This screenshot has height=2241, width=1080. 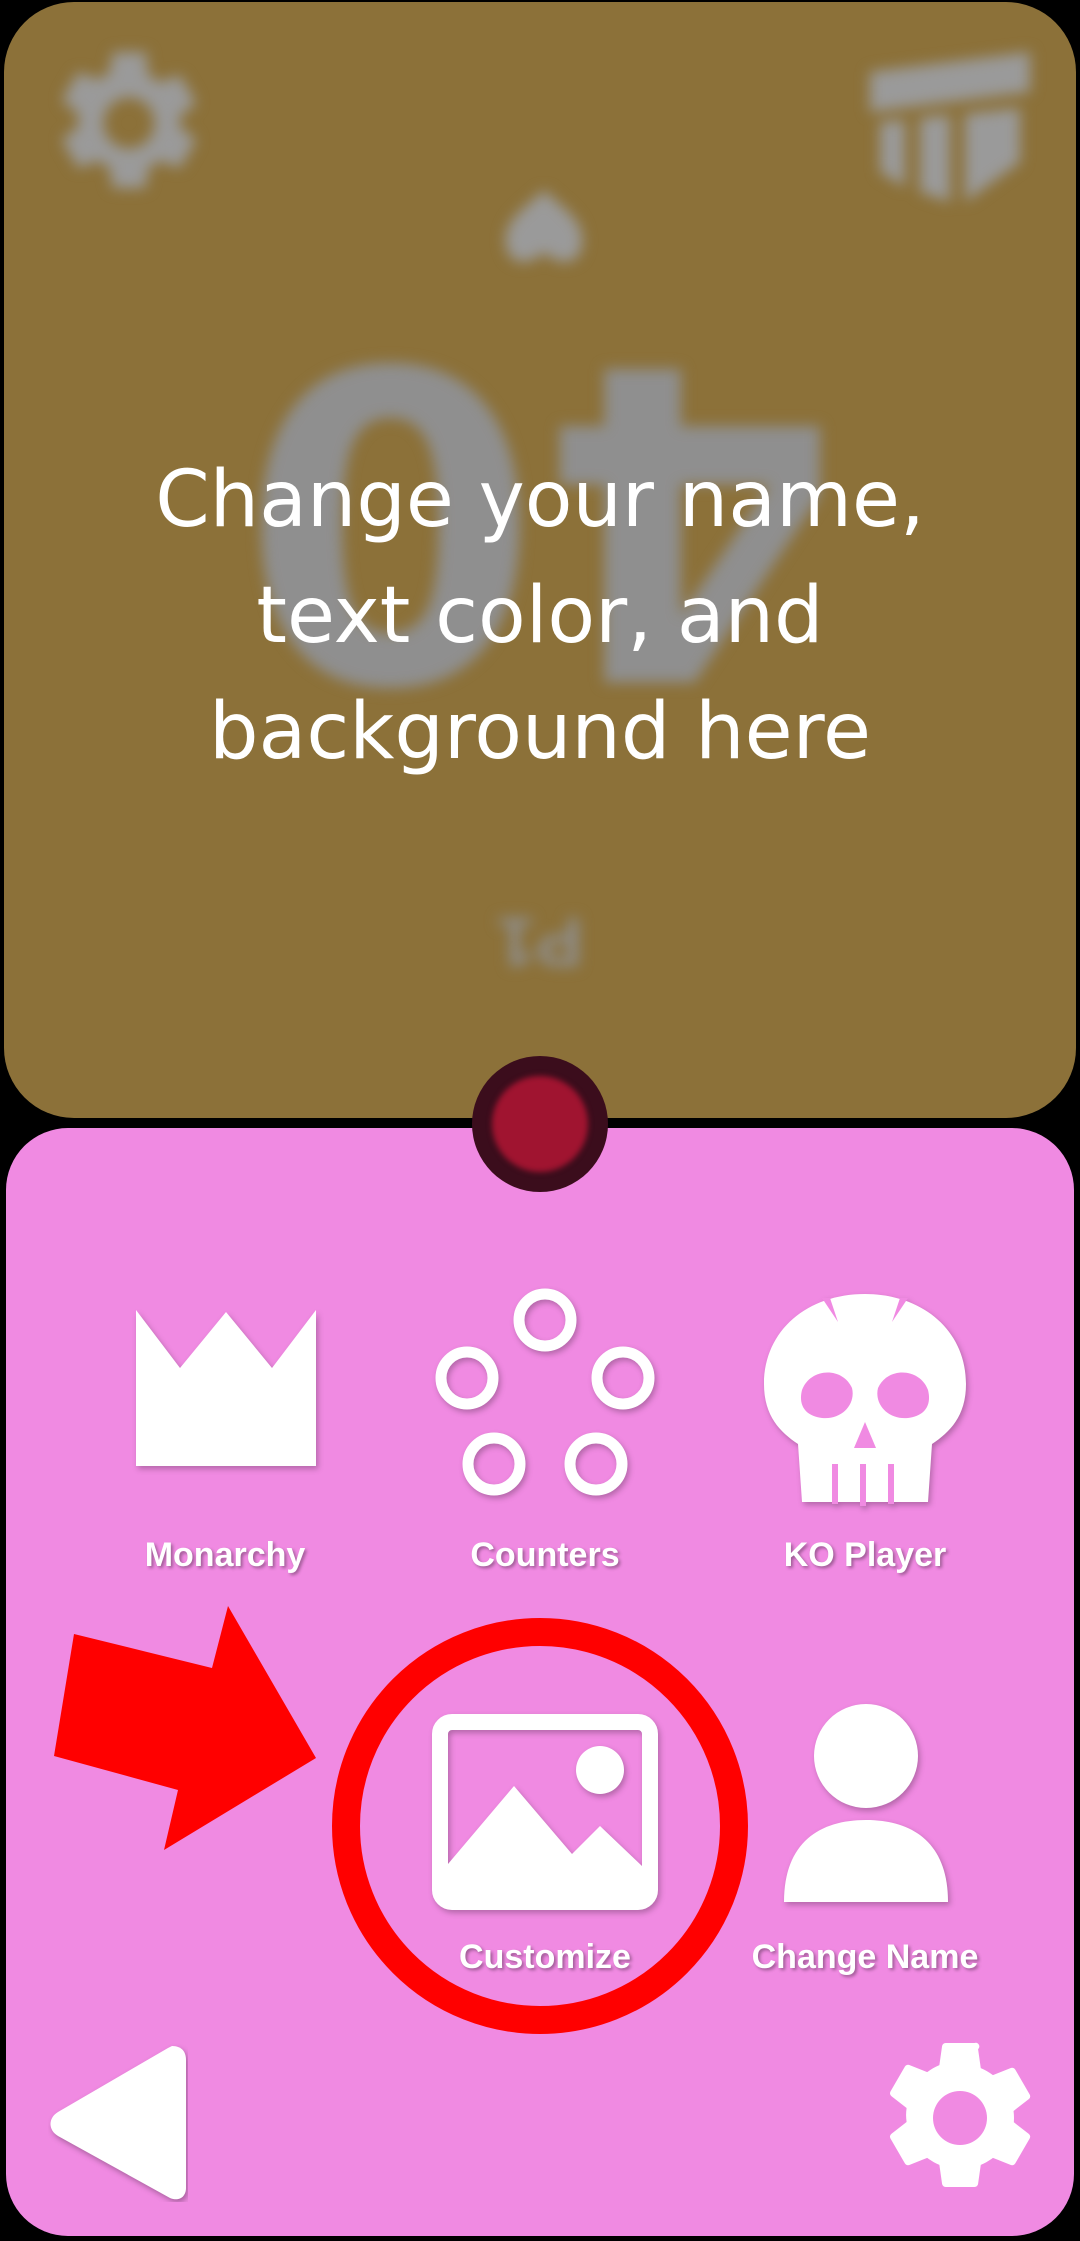 I want to click on menu-toggle-button, so click(x=540, y=1124).